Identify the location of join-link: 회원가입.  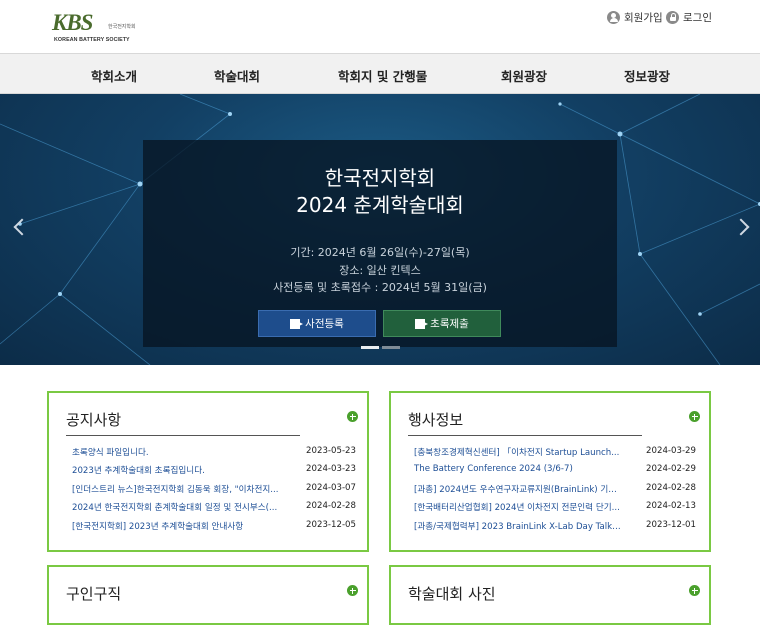
(635, 17).